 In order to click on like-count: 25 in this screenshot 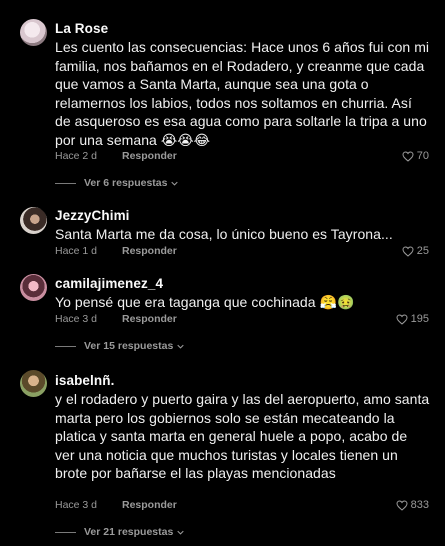, I will do `click(422, 251)`.